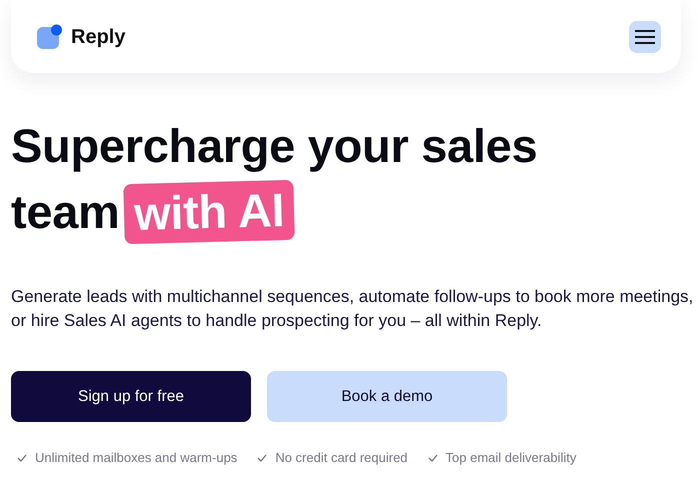 The height and width of the screenshot is (492, 698). Describe the element at coordinates (274, 146) in the screenshot. I see `headline: Supercharge your sales` at that location.